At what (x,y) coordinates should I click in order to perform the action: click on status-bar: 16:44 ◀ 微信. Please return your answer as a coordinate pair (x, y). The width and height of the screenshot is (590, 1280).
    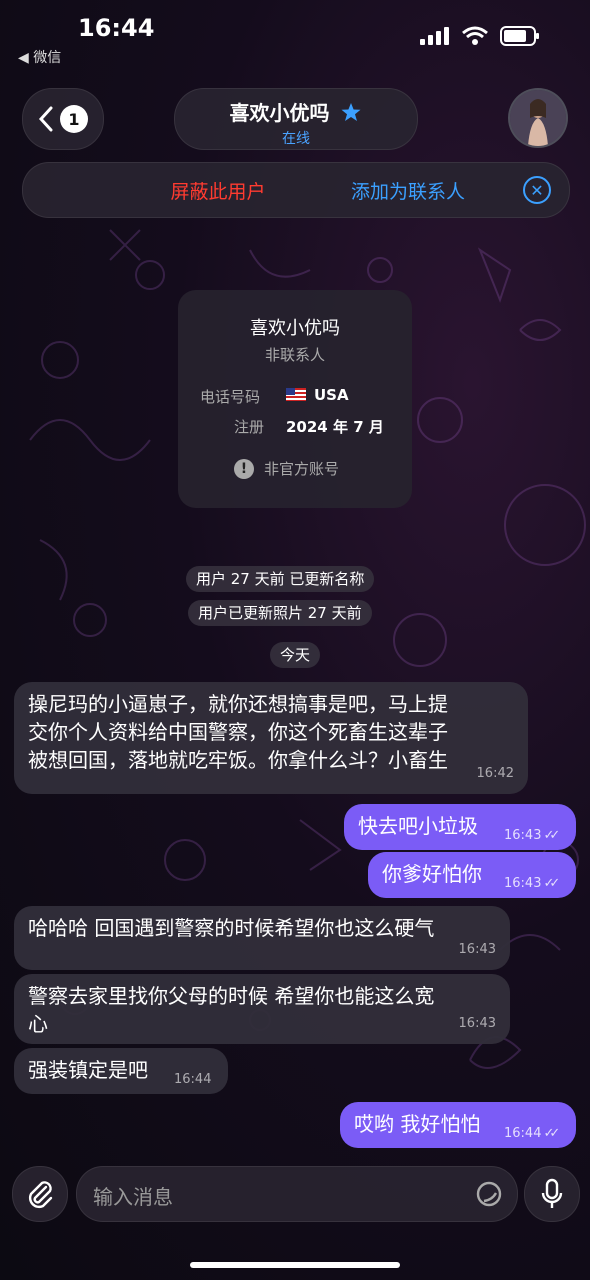
    Looking at the image, I should click on (295, 40).